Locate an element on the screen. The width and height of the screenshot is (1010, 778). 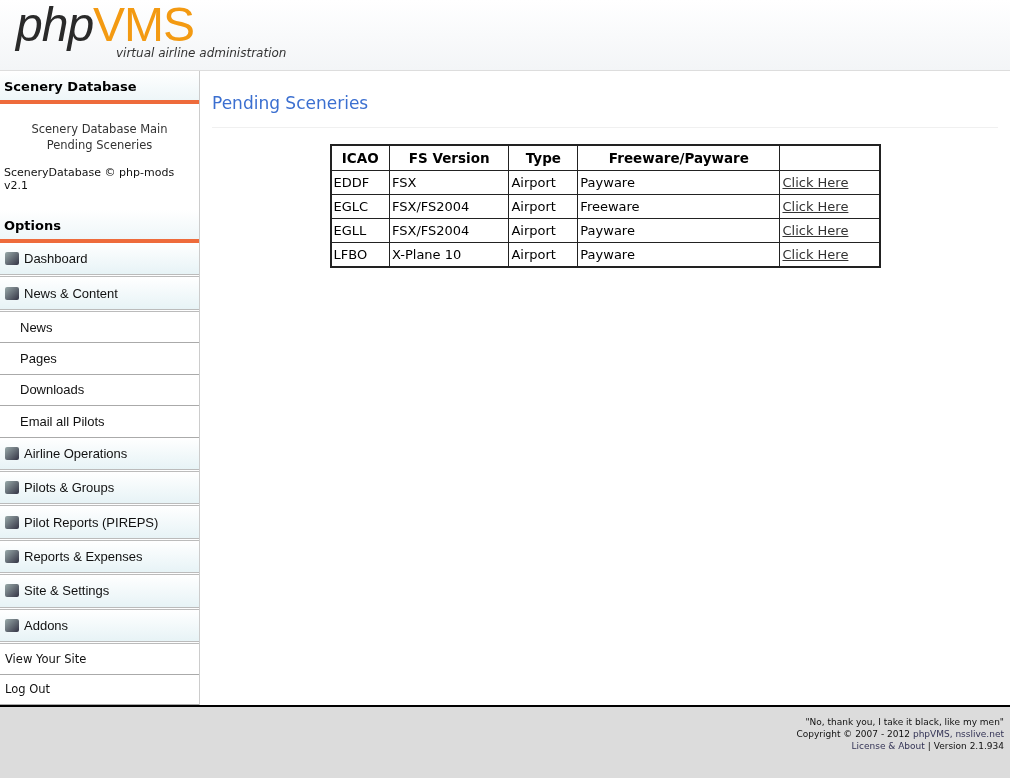
version-text: | Version 2.1.934 is located at coordinates (965, 746).